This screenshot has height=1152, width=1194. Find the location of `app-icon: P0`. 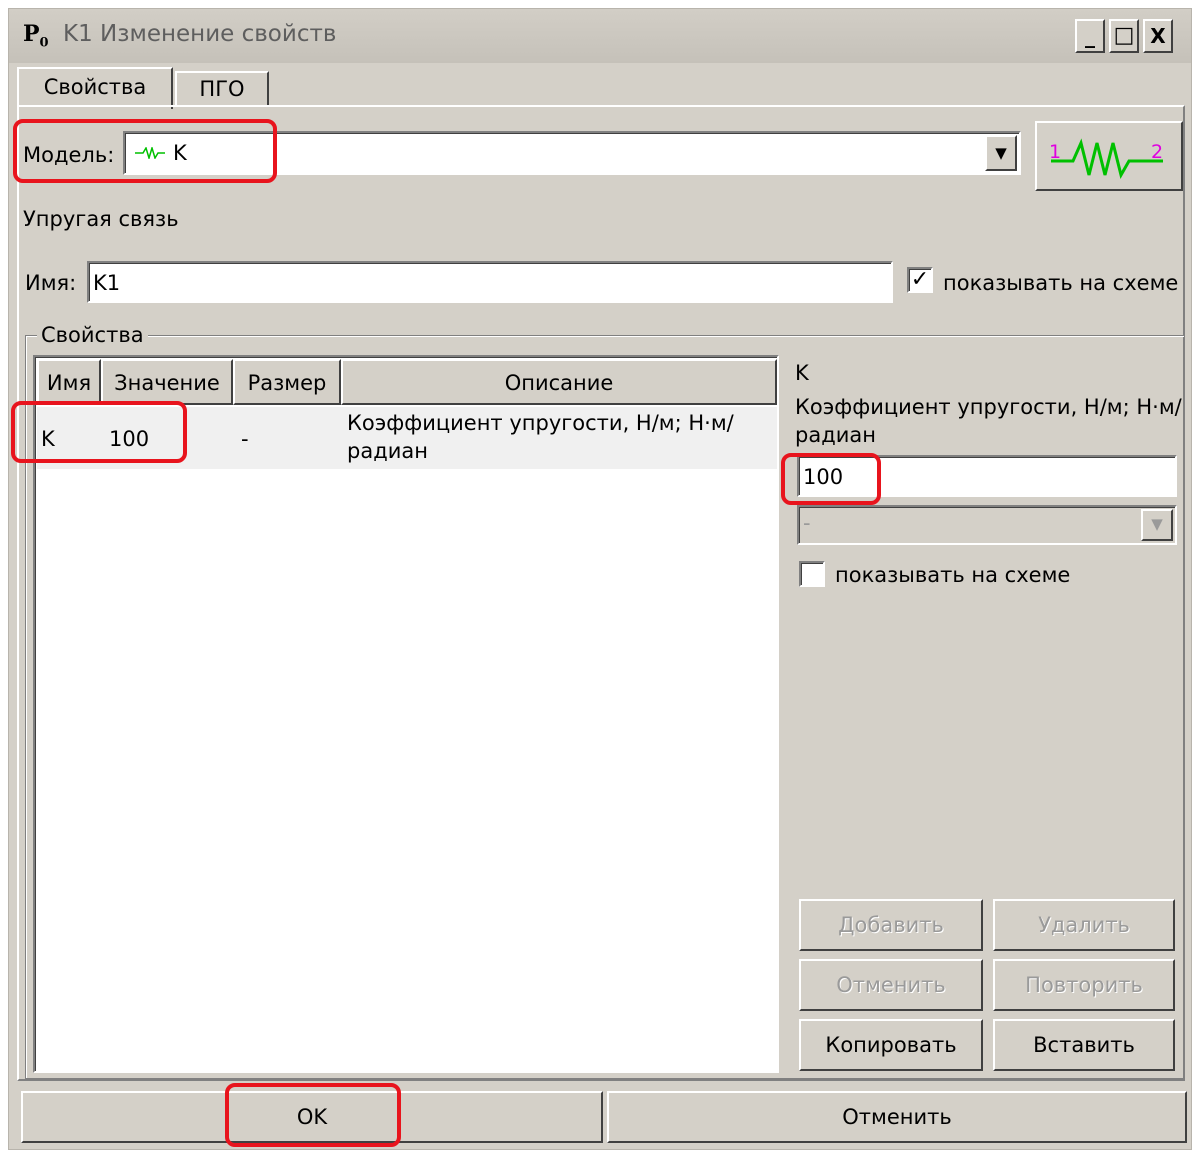

app-icon: P0 is located at coordinates (36, 36).